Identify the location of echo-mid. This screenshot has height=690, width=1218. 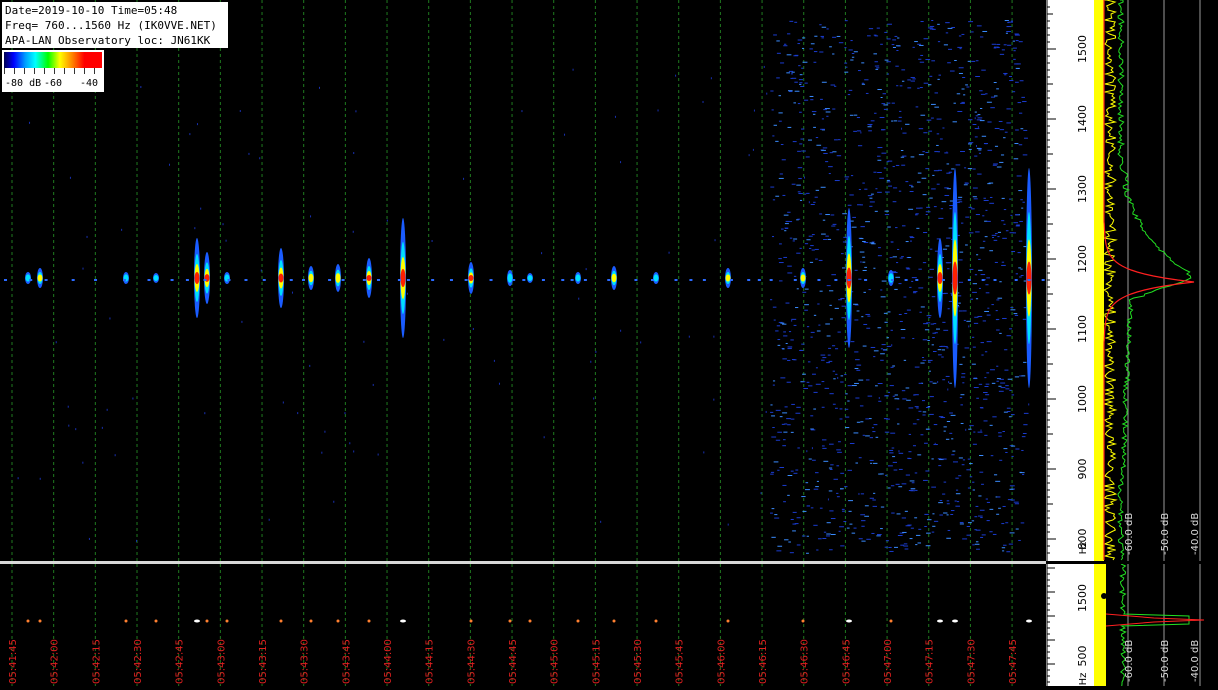
(891, 278).